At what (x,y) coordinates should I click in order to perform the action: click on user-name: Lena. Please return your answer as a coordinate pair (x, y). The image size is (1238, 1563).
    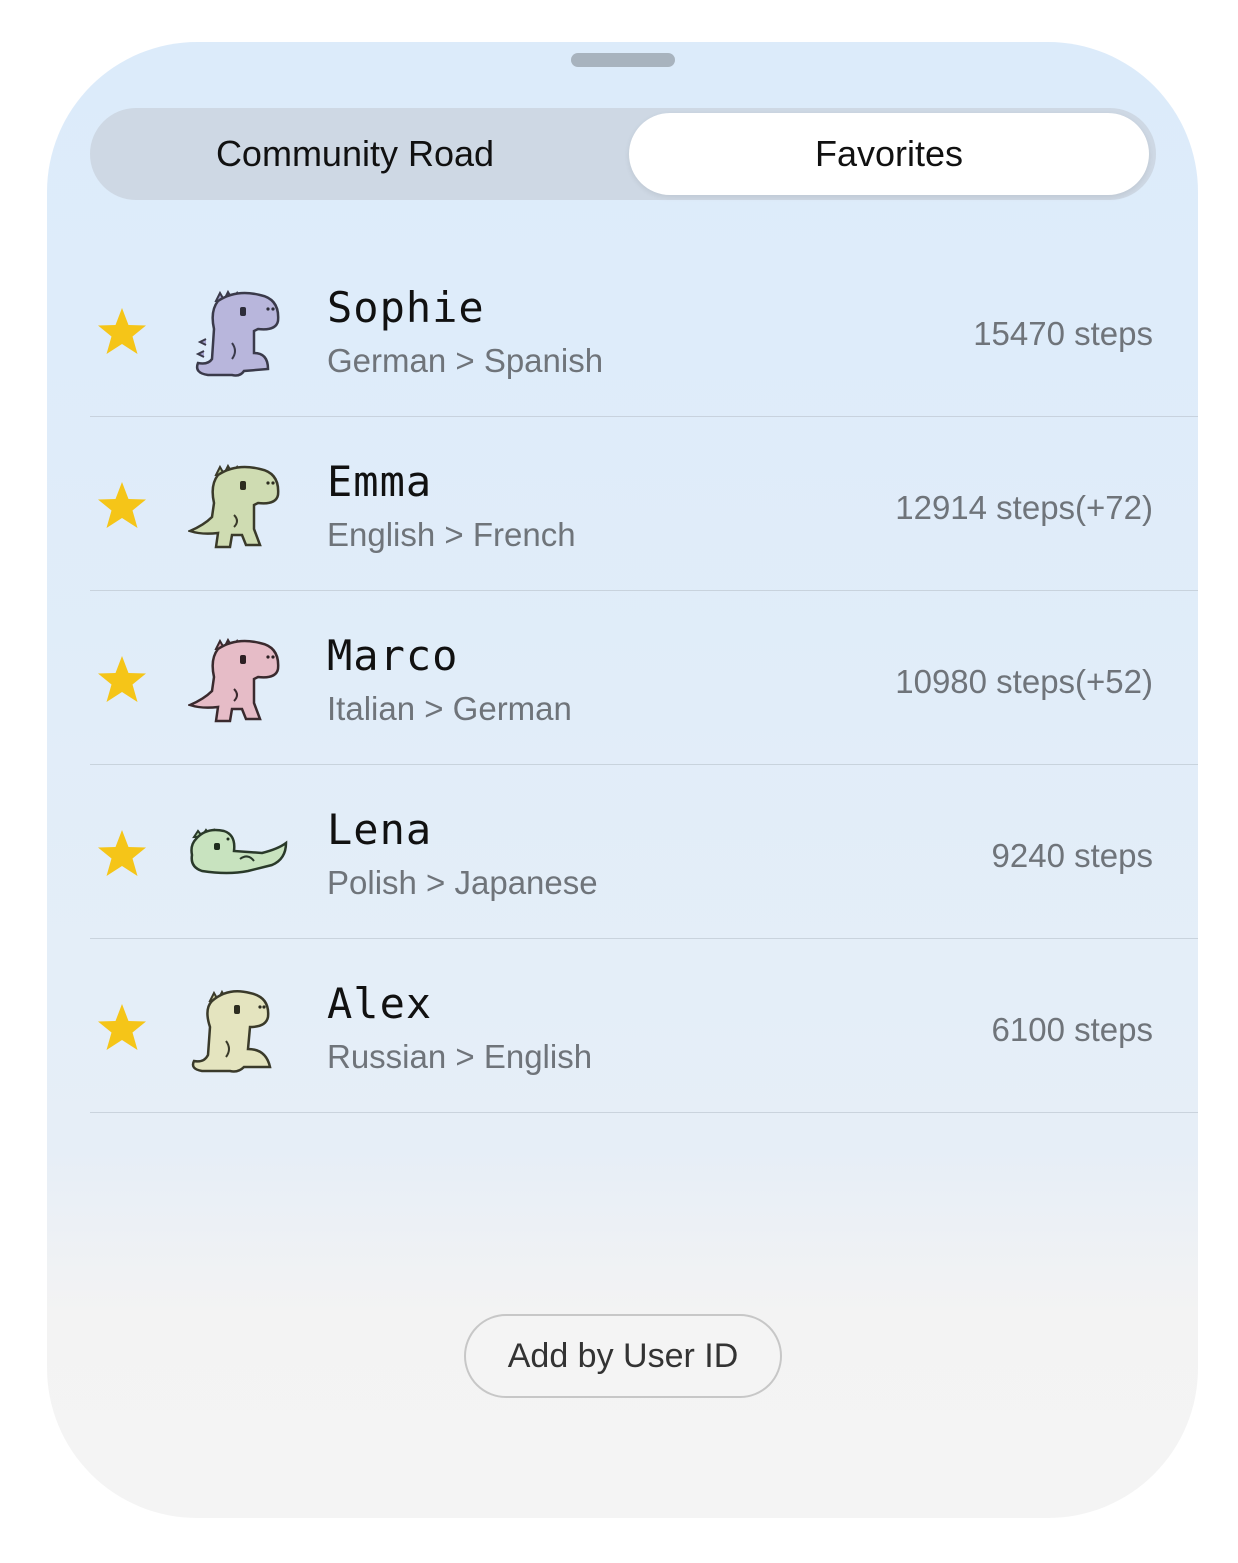
    Looking at the image, I should click on (380, 829).